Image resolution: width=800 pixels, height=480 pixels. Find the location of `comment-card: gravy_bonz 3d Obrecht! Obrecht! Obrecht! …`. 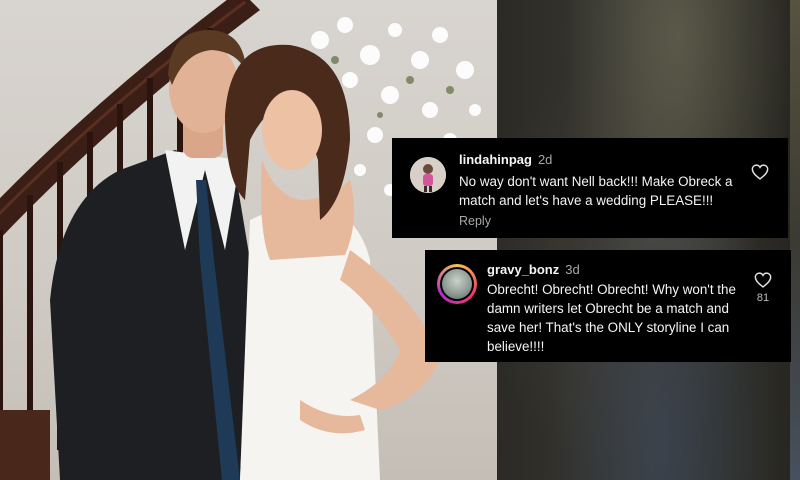

comment-card: gravy_bonz 3d Obrecht! Obrecht! Obrecht! … is located at coordinates (608, 306).